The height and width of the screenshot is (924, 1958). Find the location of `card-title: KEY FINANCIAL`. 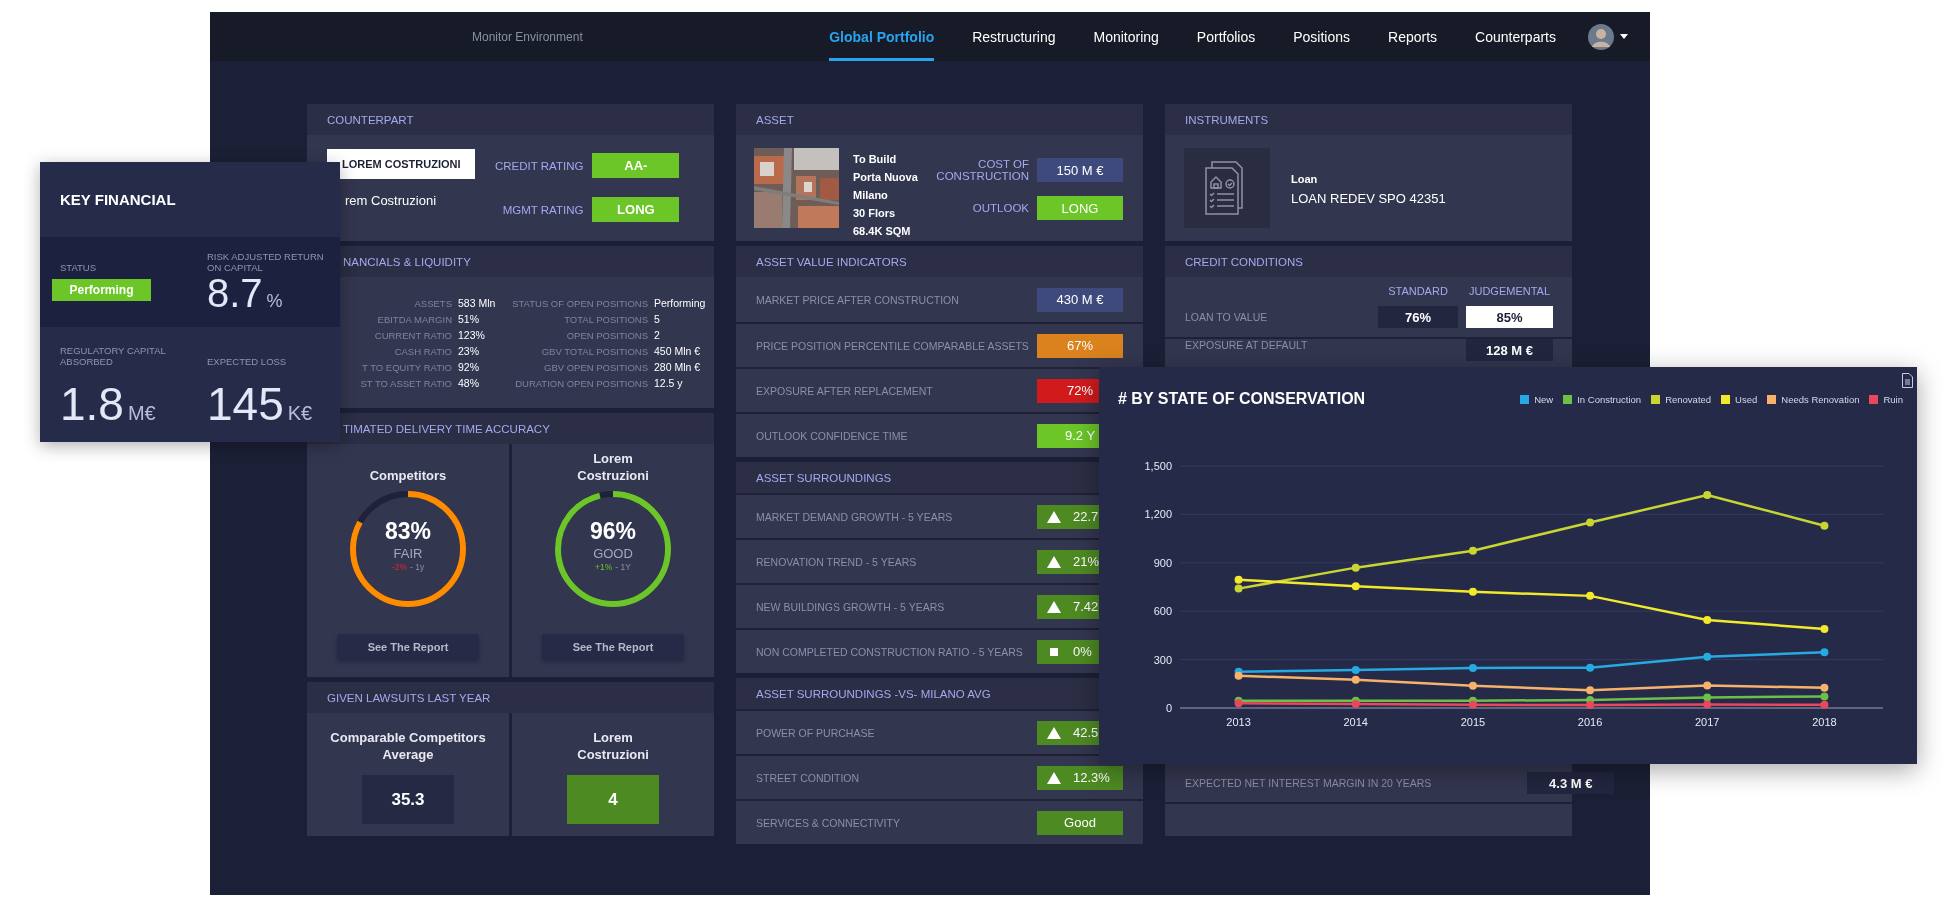

card-title: KEY FINANCIAL is located at coordinates (118, 200).